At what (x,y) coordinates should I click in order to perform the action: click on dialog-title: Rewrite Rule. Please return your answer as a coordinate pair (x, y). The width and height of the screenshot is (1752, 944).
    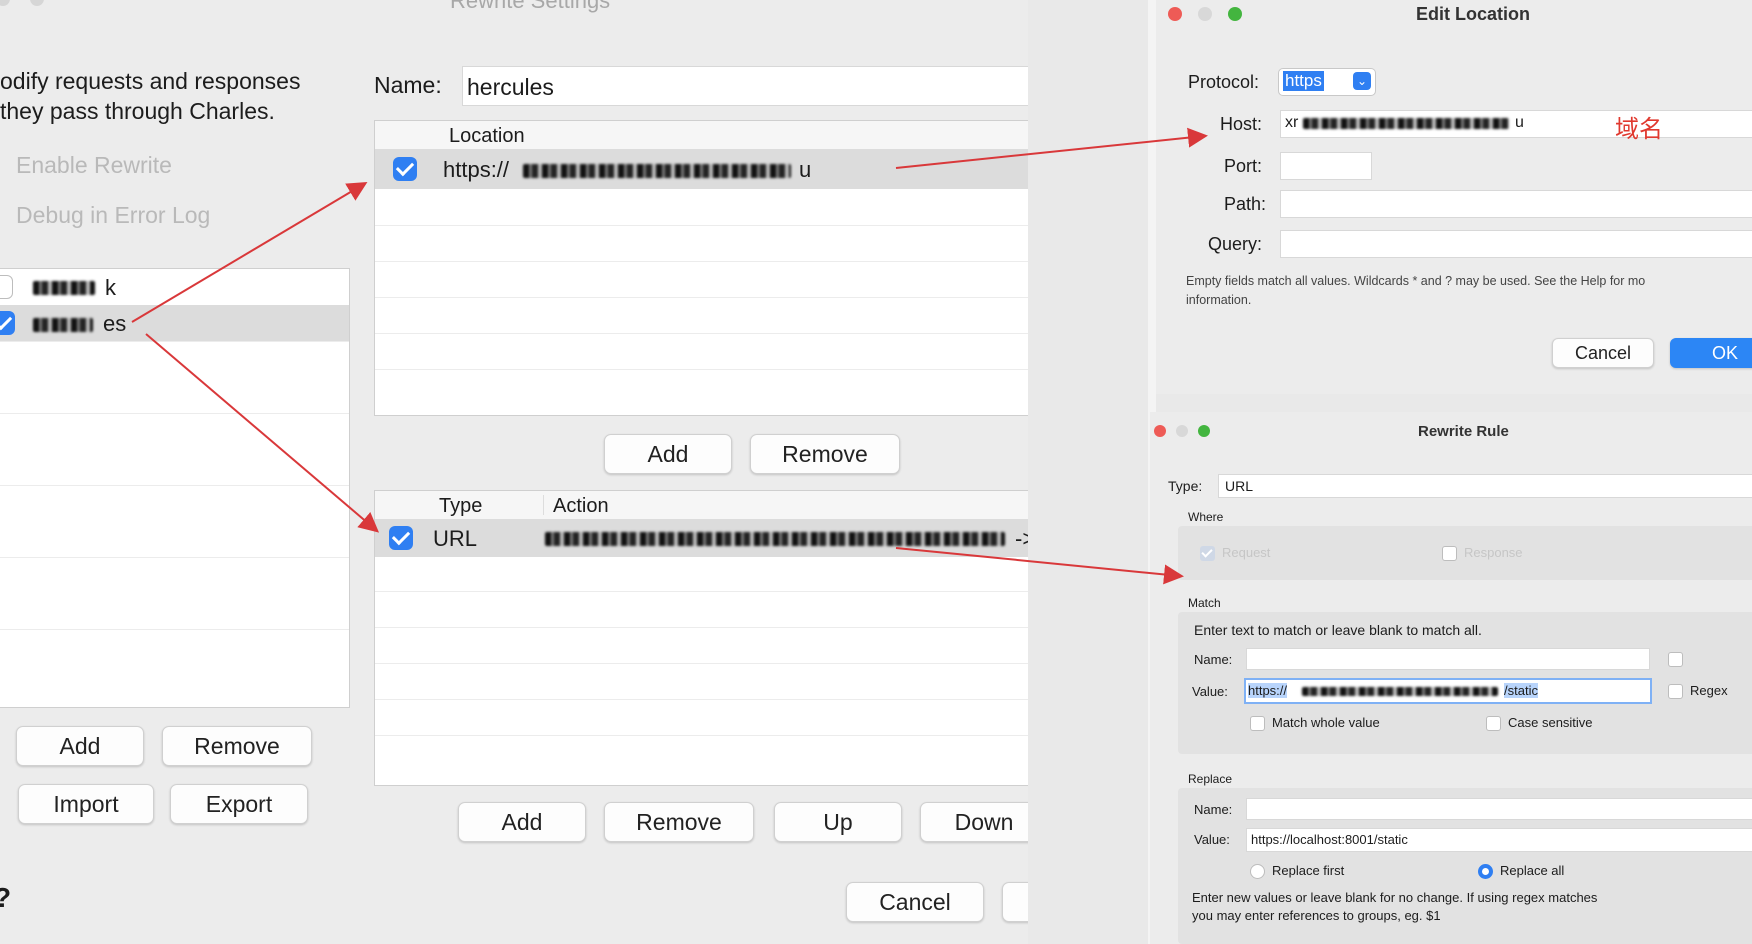
    Looking at the image, I should click on (1463, 431).